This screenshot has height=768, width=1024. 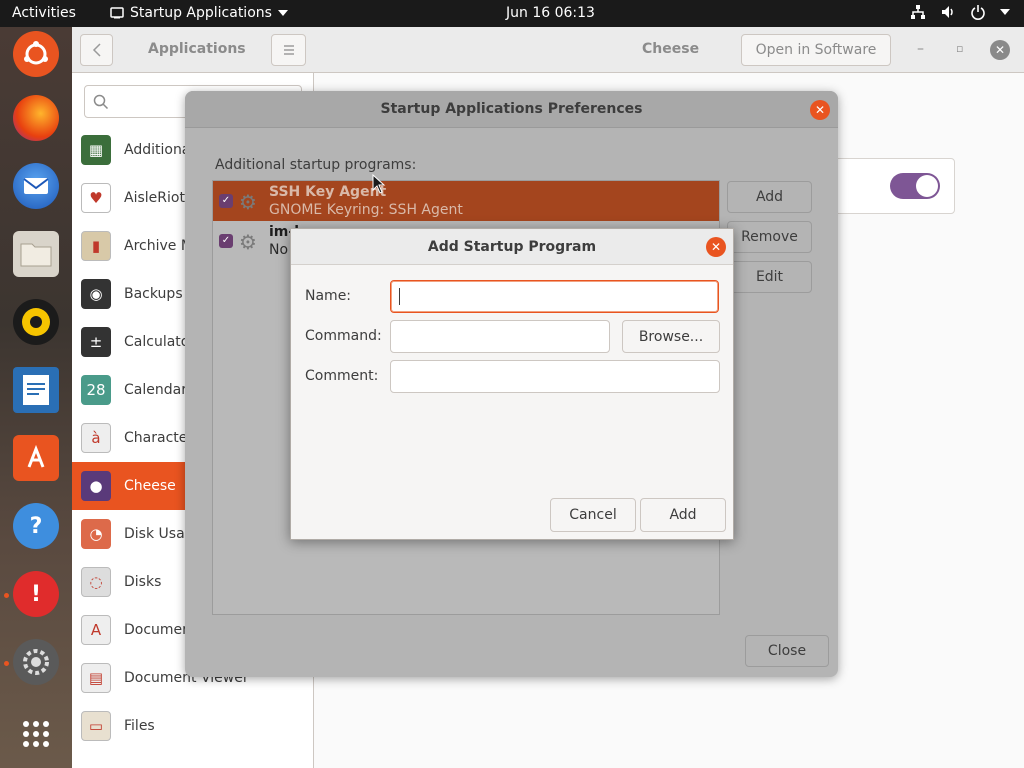 I want to click on command-field, so click(x=500, y=336).